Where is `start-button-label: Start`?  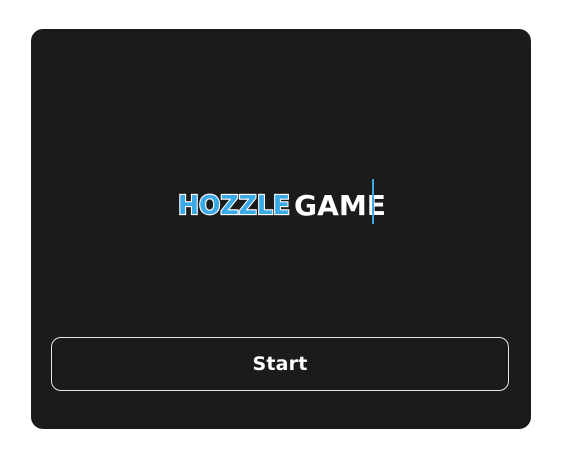 start-button-label: Start is located at coordinates (280, 364).